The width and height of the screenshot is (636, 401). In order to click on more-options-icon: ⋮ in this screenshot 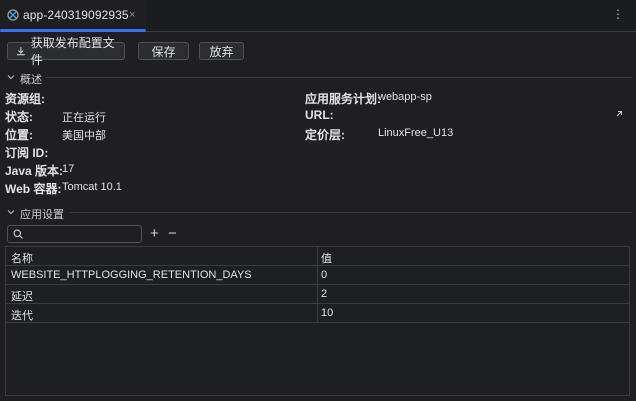, I will do `click(618, 14)`.